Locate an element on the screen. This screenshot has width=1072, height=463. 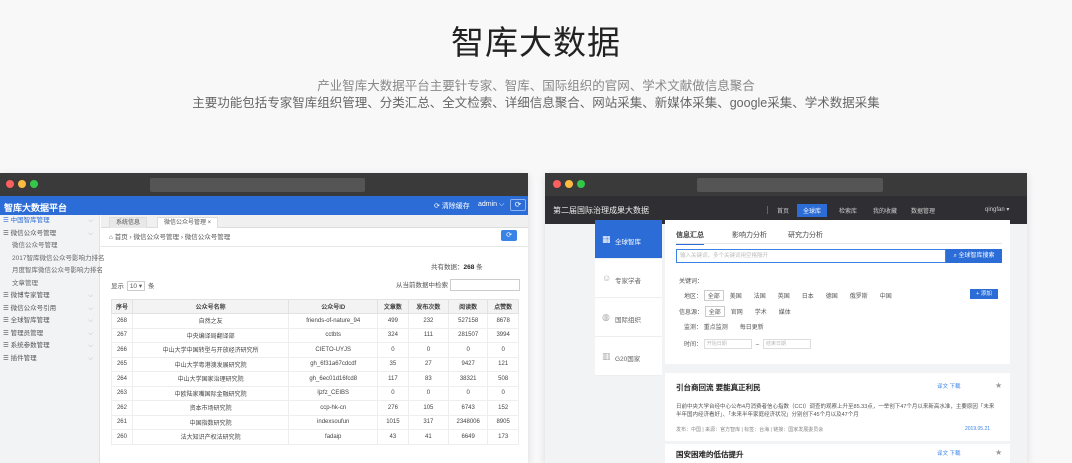
refresh-icon: ⟳ is located at coordinates (518, 205).